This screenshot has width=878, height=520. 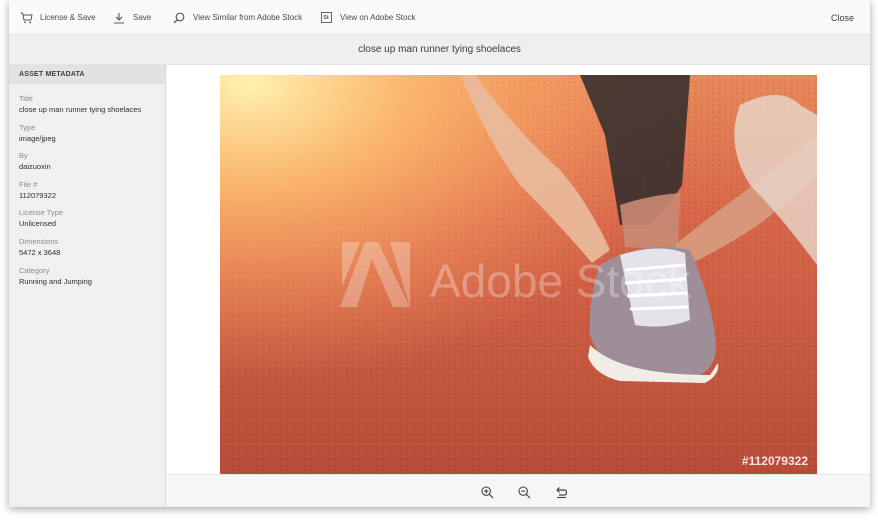 I want to click on close-button: Close, so click(x=842, y=17).